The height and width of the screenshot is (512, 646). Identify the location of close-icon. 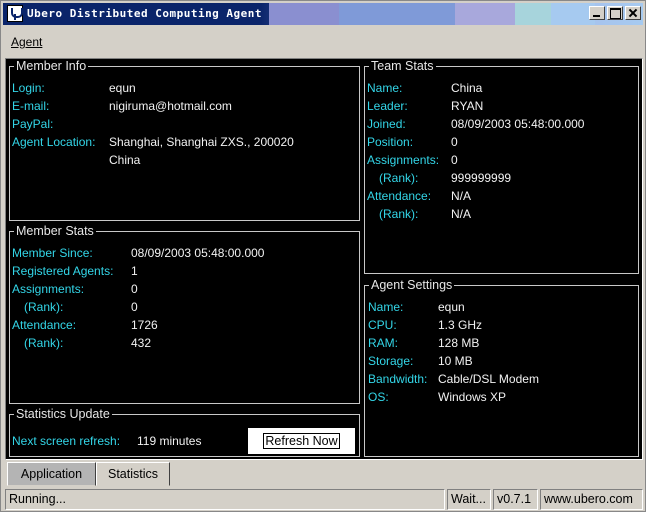
(633, 13).